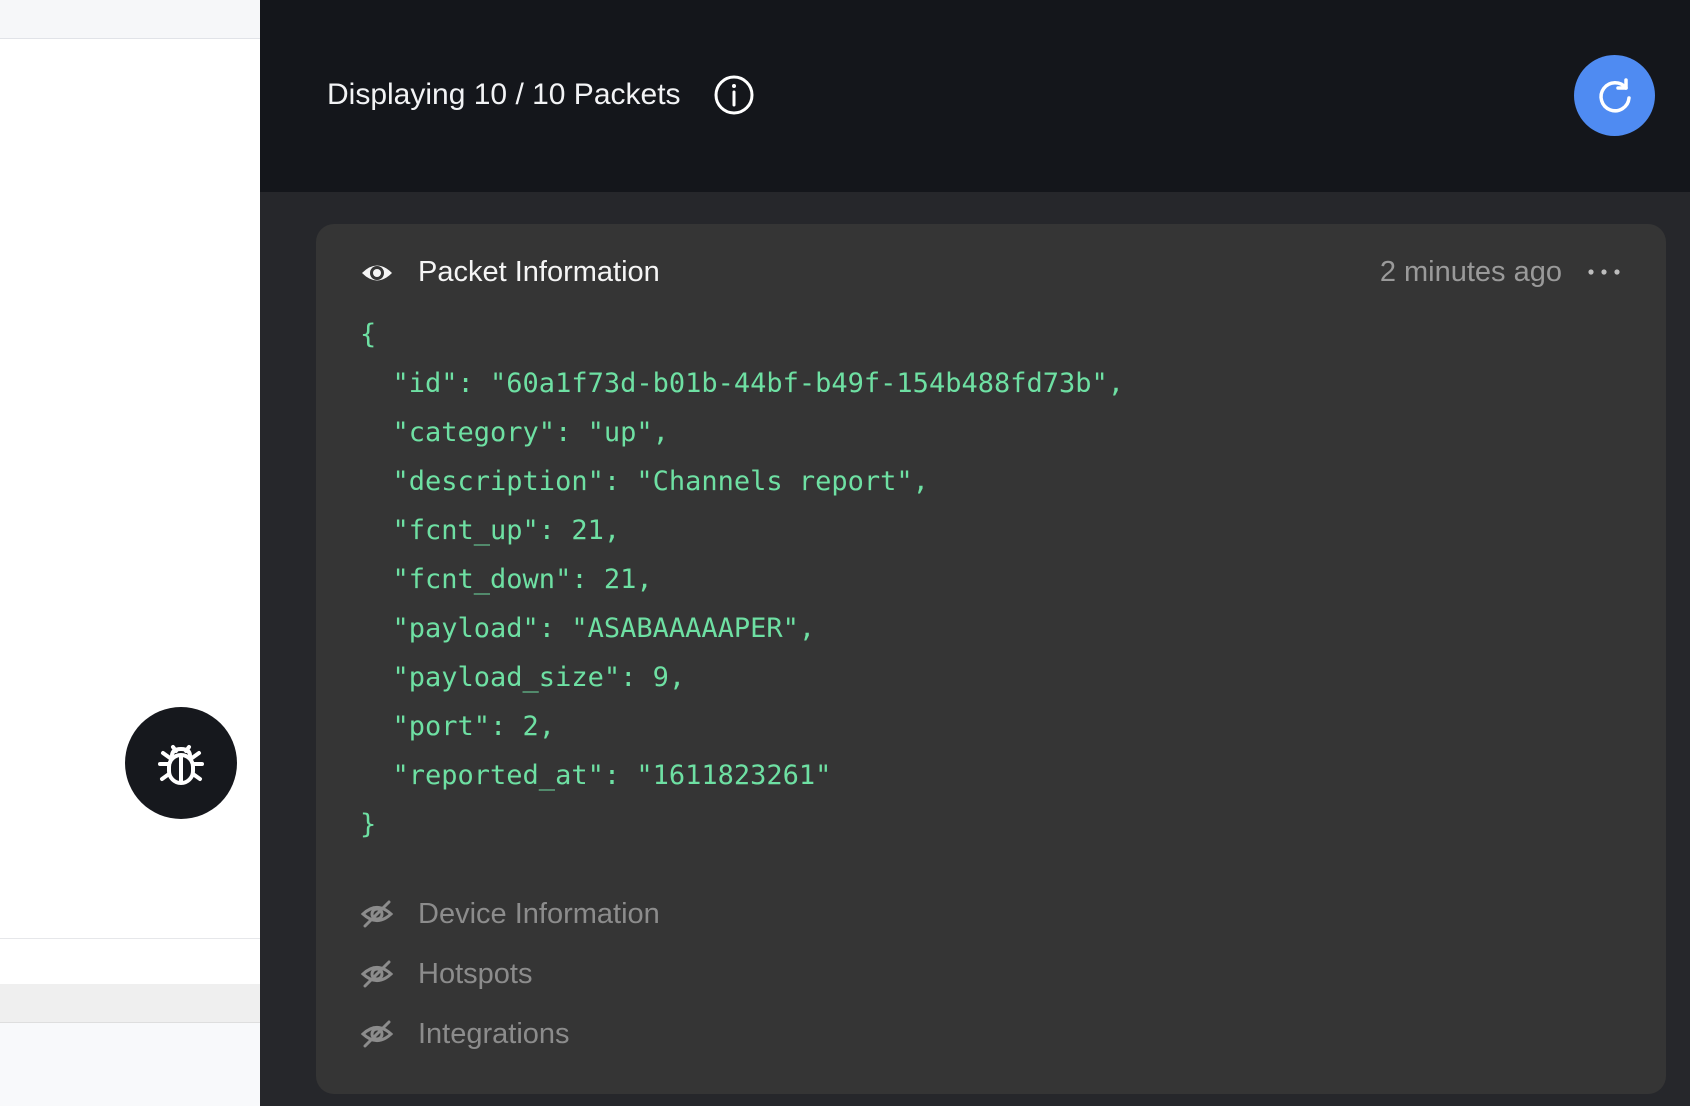  What do you see at coordinates (504, 94) in the screenshot?
I see `packet-count-title: Displaying 10 / 10 Packets` at bounding box center [504, 94].